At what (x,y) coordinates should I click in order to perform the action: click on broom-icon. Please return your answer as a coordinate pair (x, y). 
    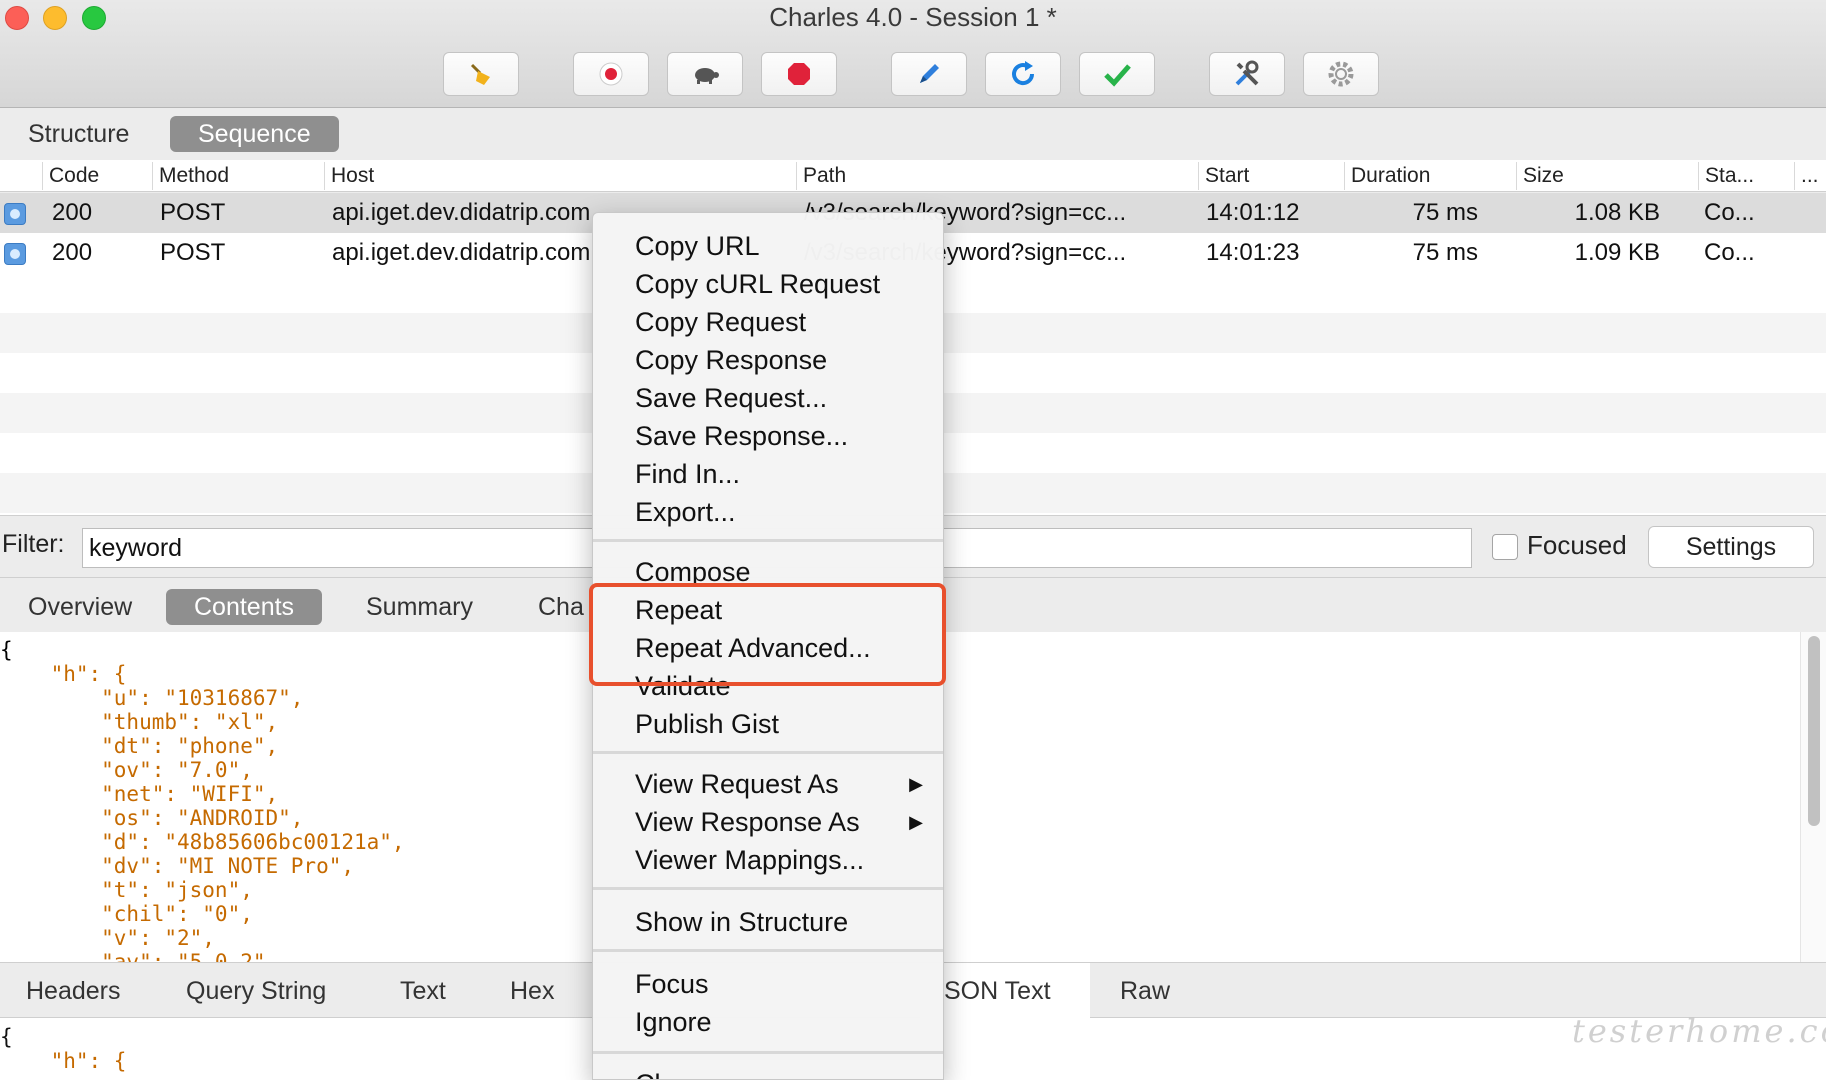
    Looking at the image, I should click on (480, 74).